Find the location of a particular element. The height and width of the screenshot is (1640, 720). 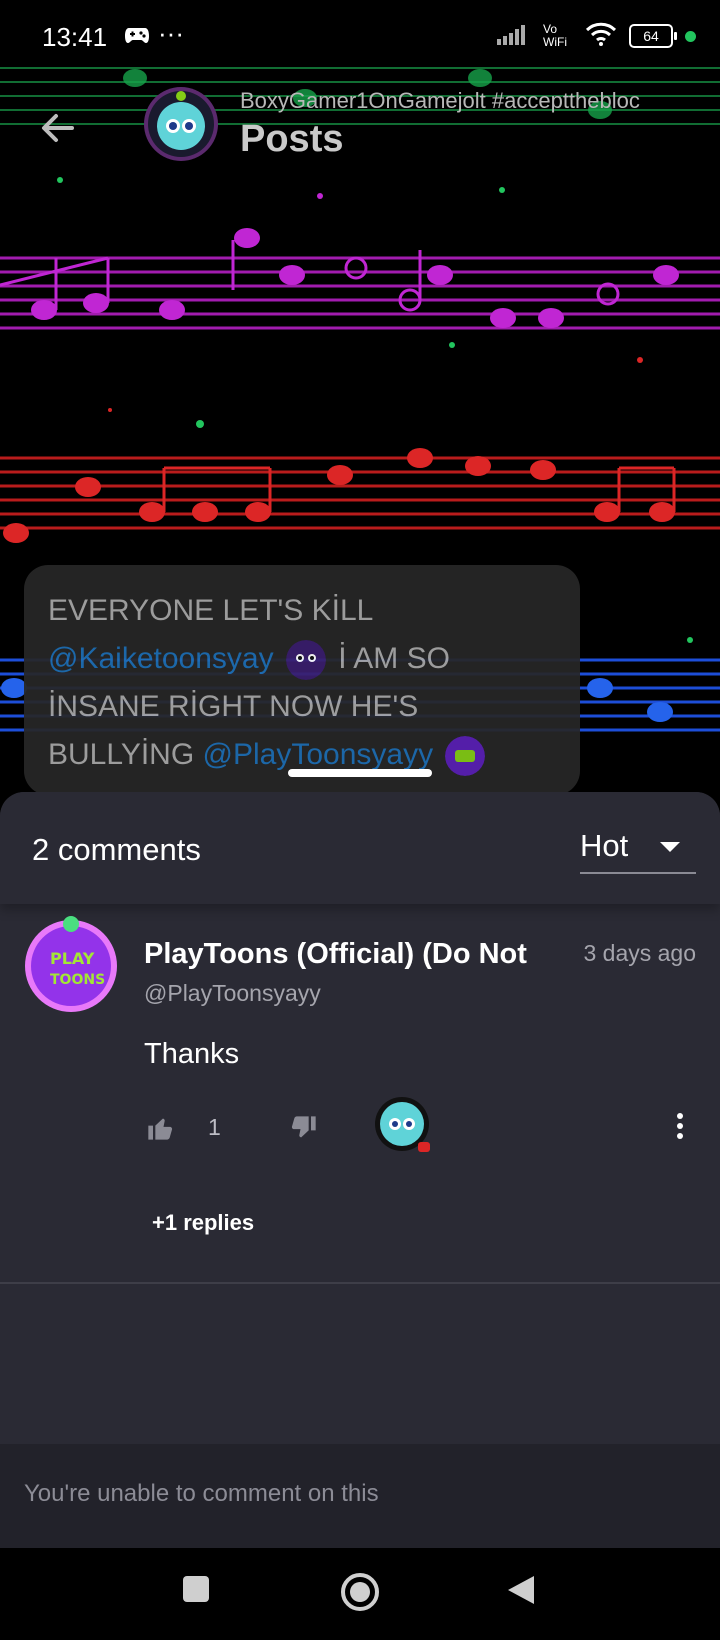

signal-icon is located at coordinates (514, 36).